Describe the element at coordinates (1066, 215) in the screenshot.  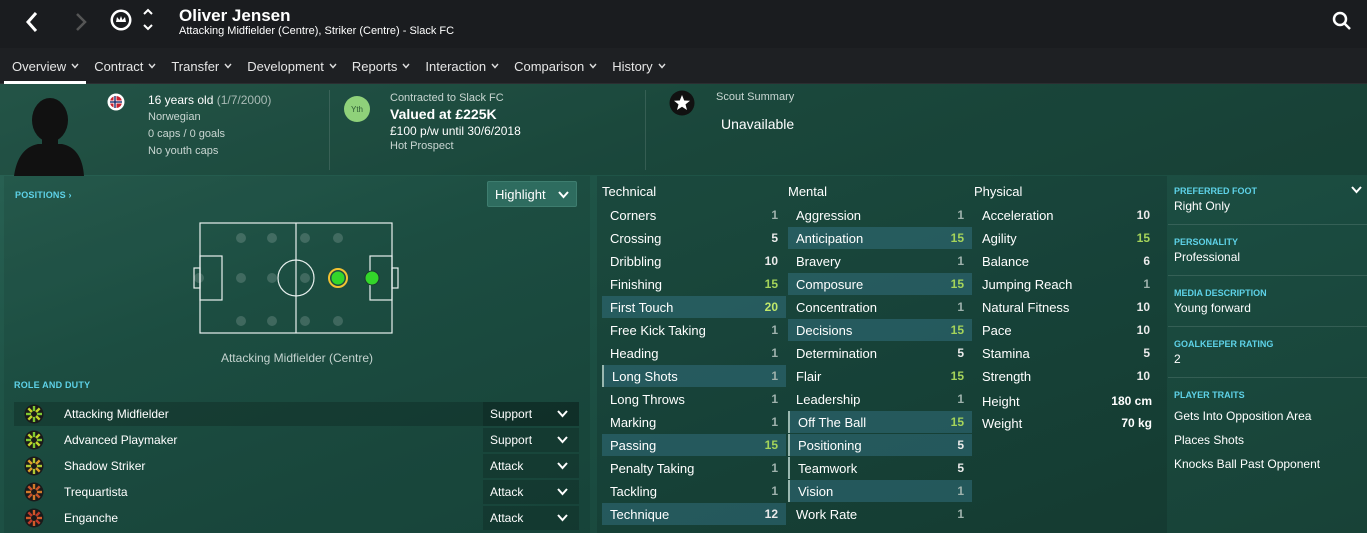
I see `attribute-row: Acceleration 10` at that location.